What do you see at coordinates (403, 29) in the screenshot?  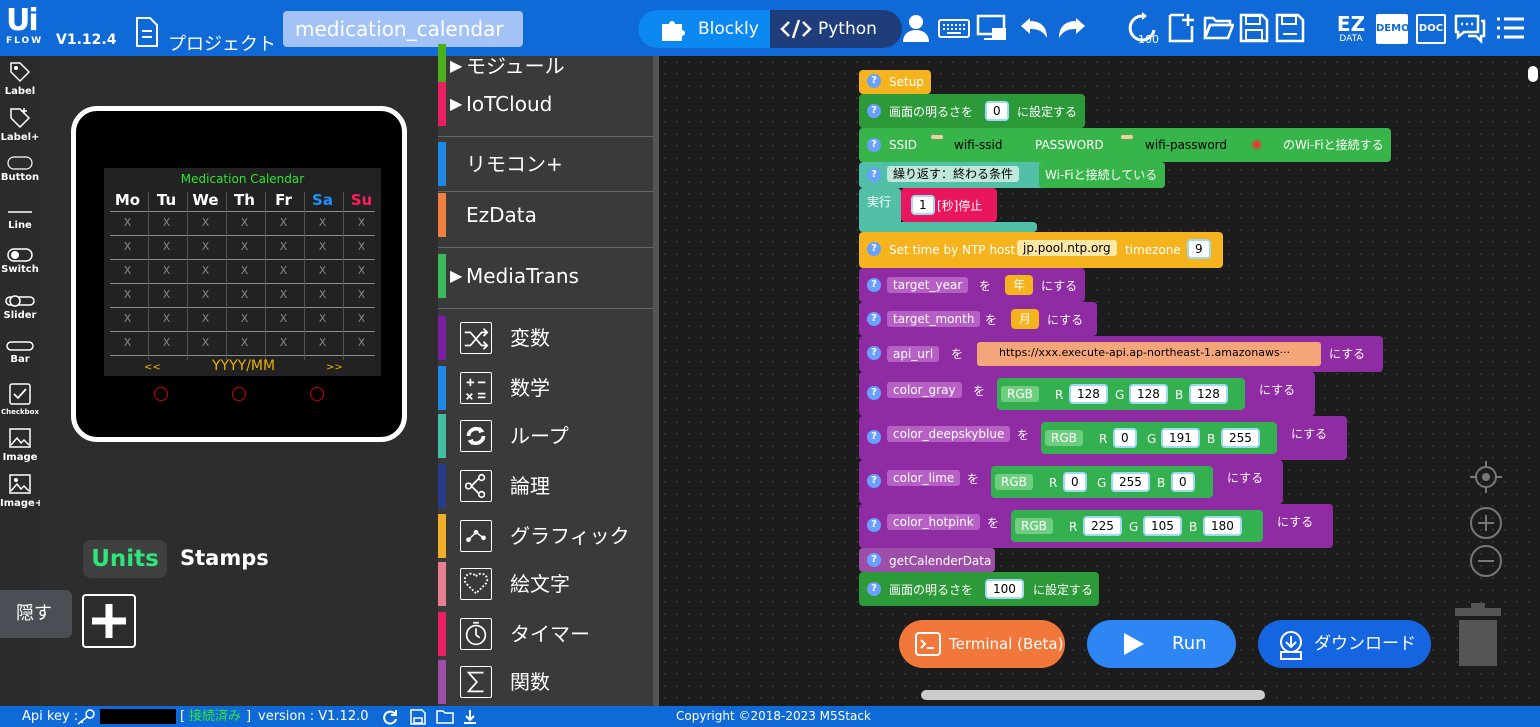 I see `project-name-input: medication_calendar` at bounding box center [403, 29].